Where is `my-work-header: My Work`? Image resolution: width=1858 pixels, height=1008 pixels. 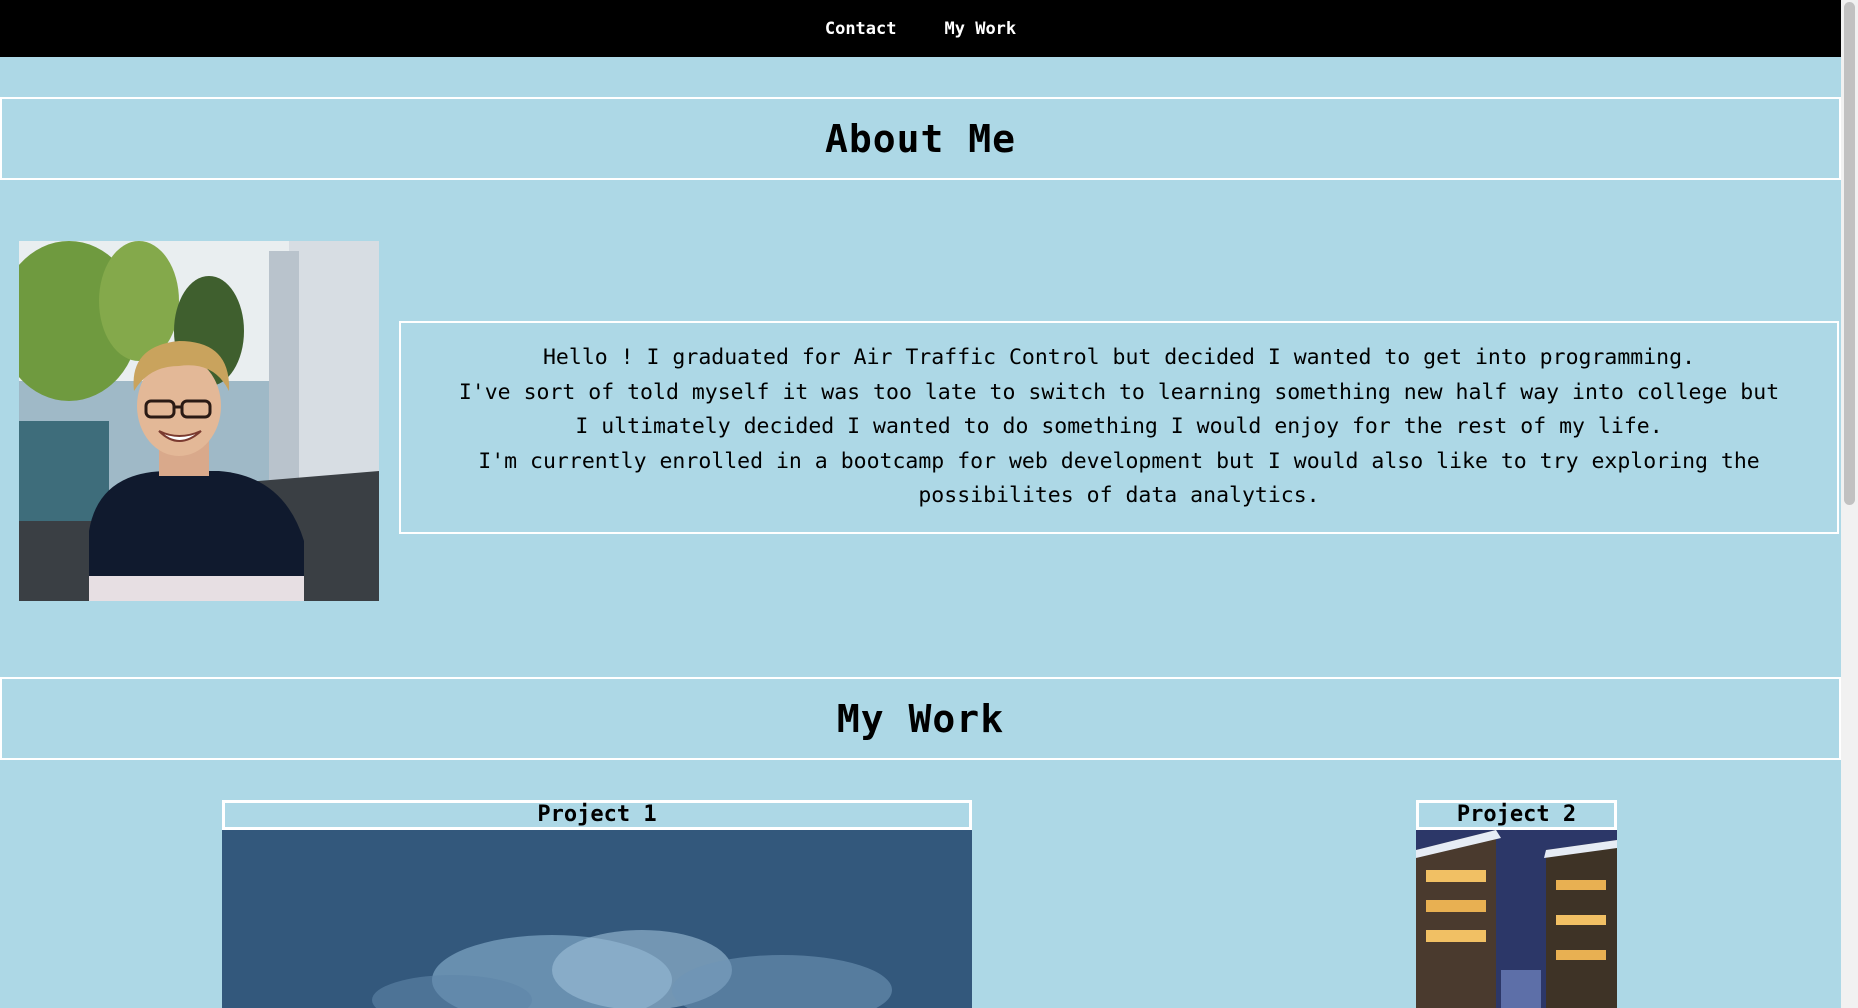
my-work-header: My Work is located at coordinates (920, 718).